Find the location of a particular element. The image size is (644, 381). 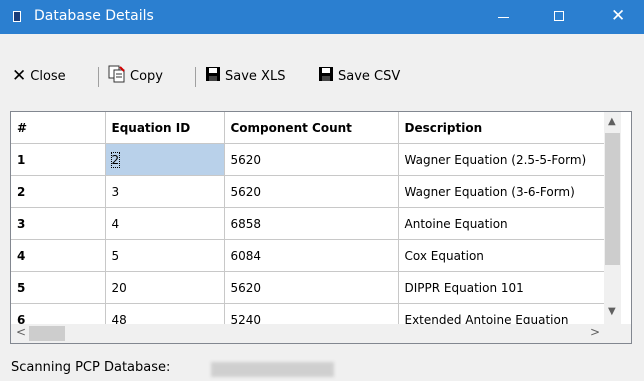

description-cell: Wagner Equation (3-6-Form) is located at coordinates (501, 191).